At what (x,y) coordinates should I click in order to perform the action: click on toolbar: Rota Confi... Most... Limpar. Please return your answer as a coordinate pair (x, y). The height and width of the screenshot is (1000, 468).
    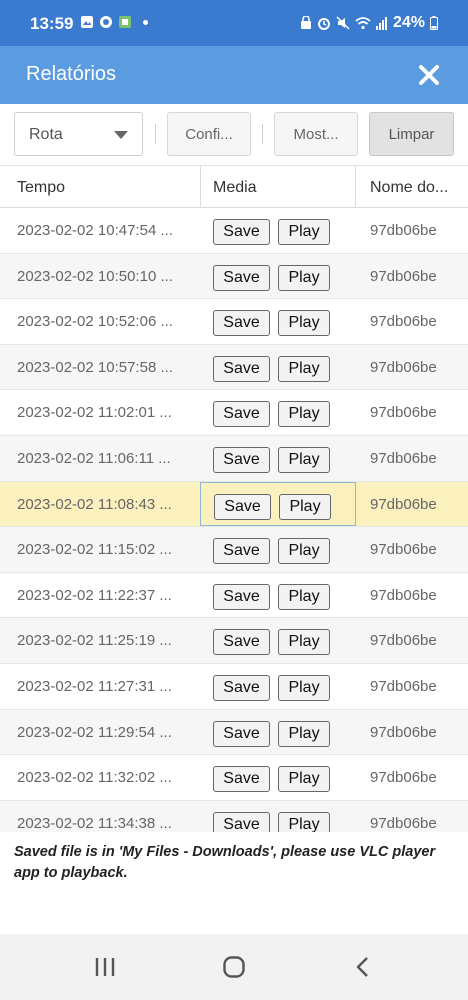
    Looking at the image, I should click on (234, 135).